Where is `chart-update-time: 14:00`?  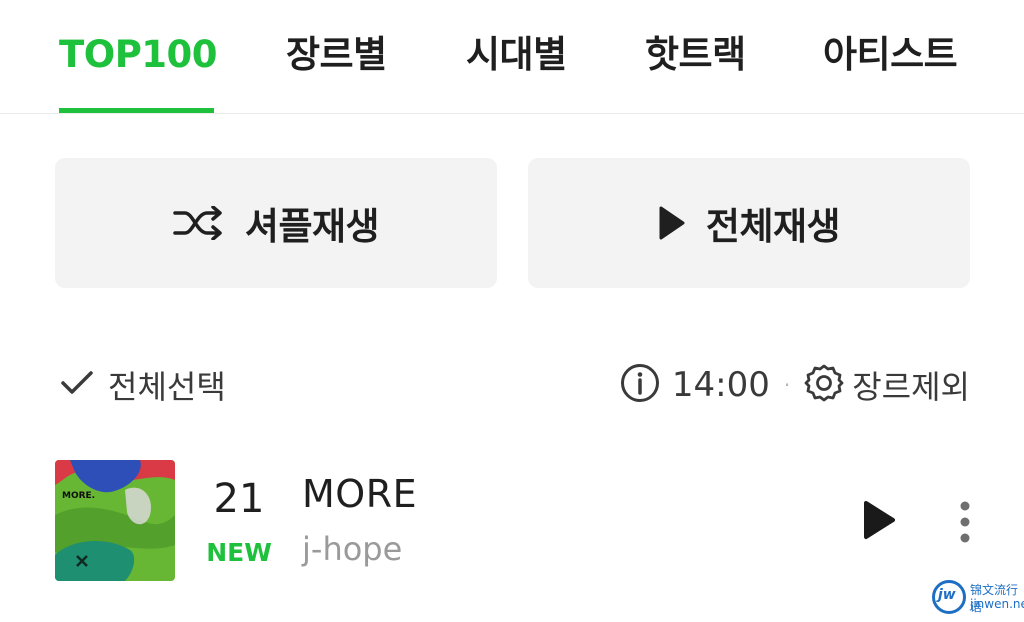 chart-update-time: 14:00 is located at coordinates (720, 385).